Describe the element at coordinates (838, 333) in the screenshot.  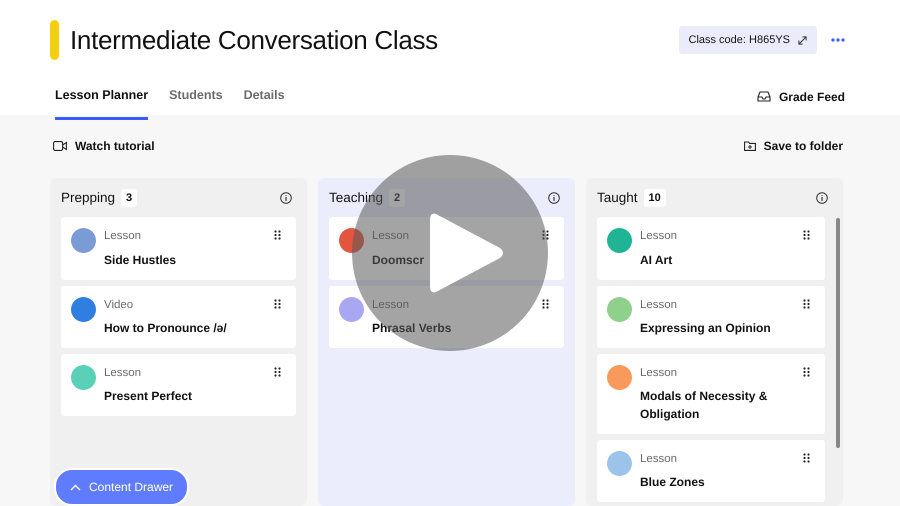
I see `scrollbar` at that location.